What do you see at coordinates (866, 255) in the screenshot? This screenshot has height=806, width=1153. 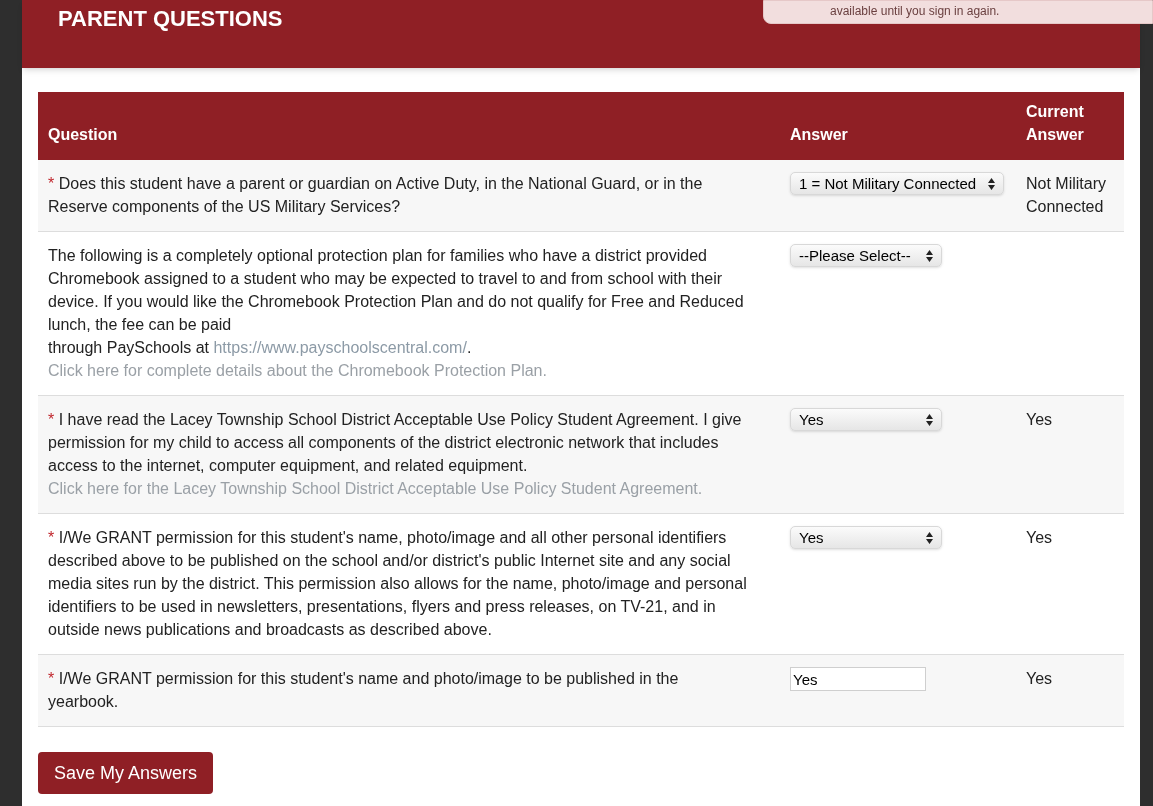 I see `answer-dropdown: --Please Select--` at bounding box center [866, 255].